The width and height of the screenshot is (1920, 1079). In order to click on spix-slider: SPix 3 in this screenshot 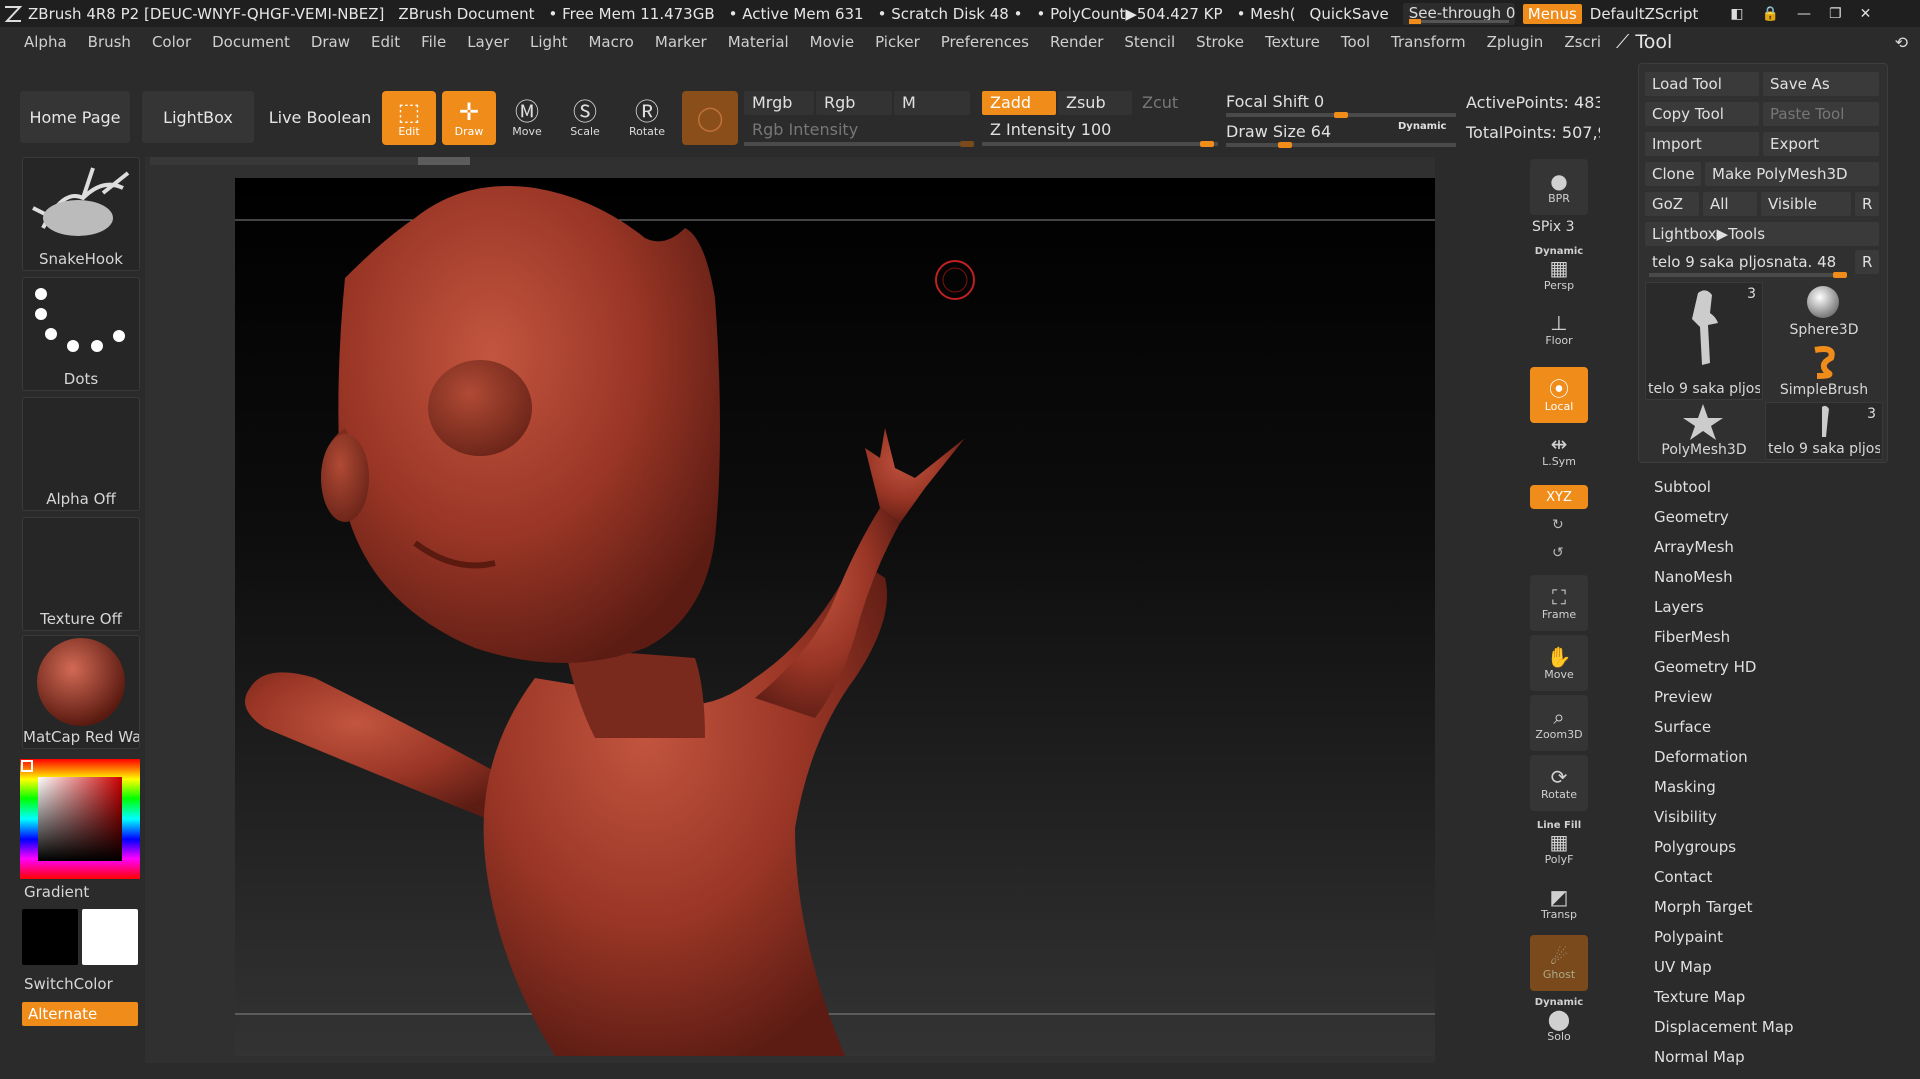, I will do `click(1553, 227)`.